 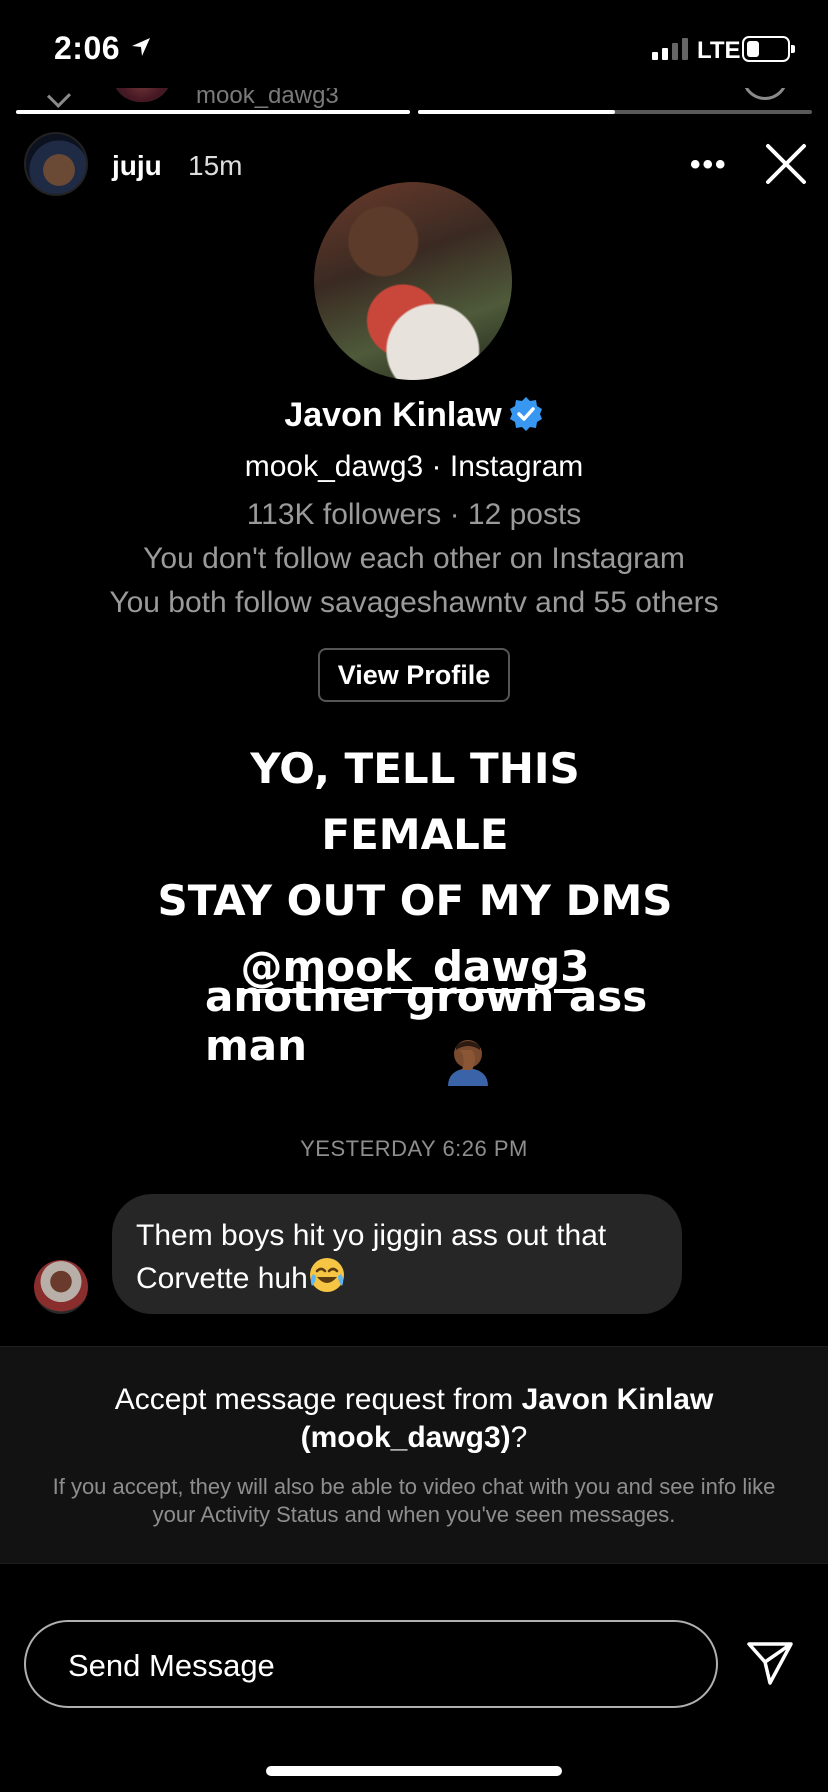 What do you see at coordinates (405, 1437) in the screenshot?
I see `request-handle: (mook_dawg3)` at bounding box center [405, 1437].